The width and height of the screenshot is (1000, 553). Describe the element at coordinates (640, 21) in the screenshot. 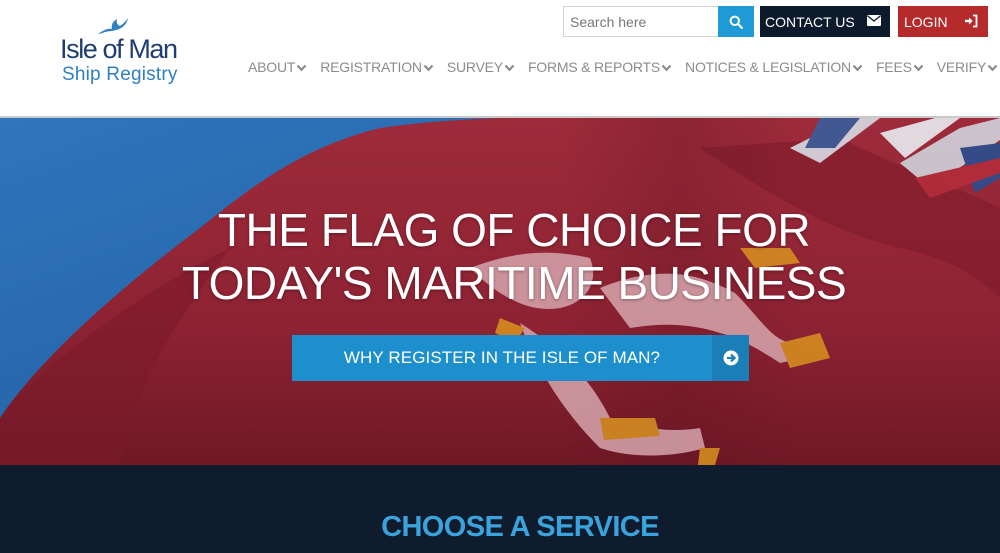

I see `search-input` at that location.